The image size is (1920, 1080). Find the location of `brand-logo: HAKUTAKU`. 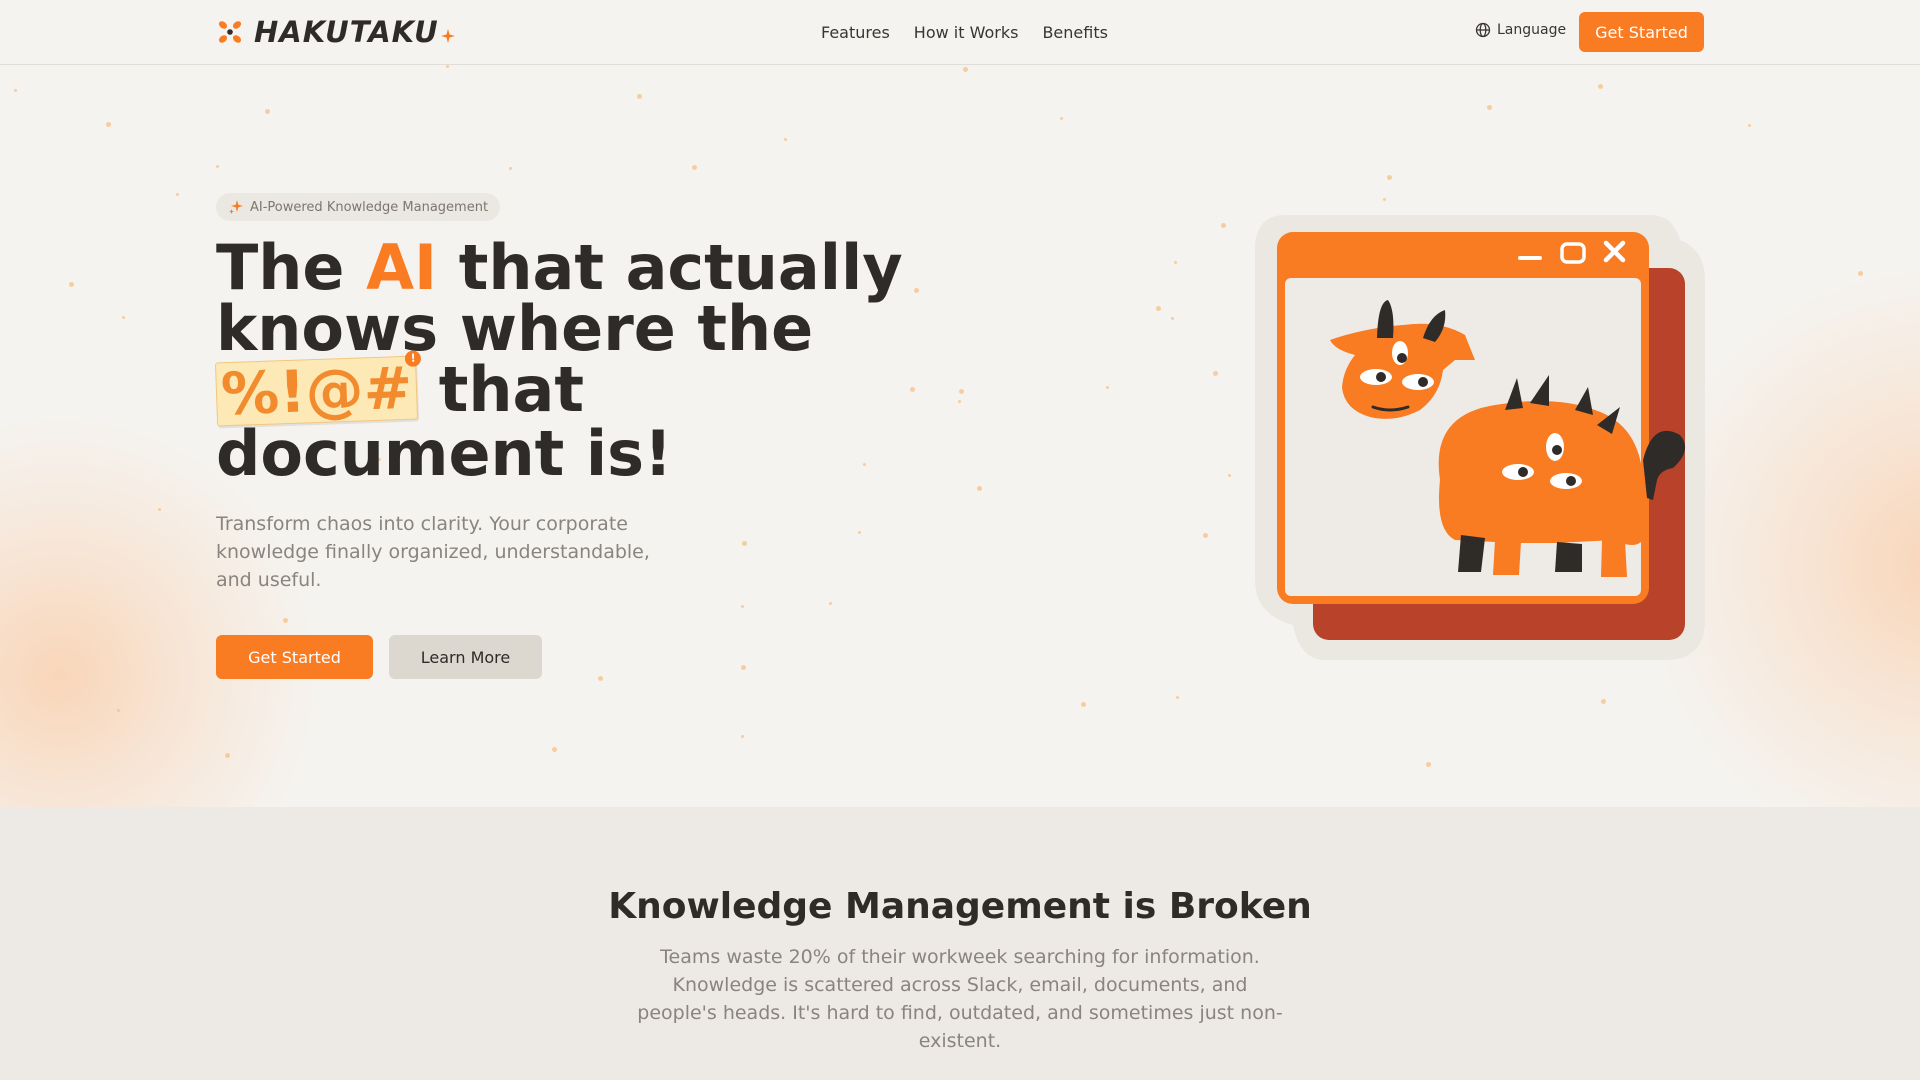

brand-logo: HAKUTAKU is located at coordinates (335, 32).